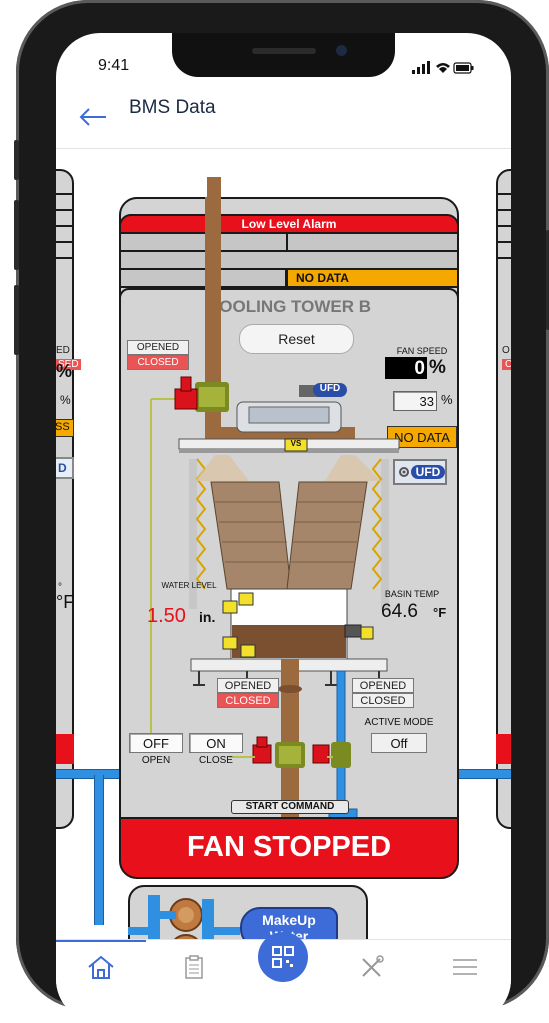 This screenshot has height=1023, width=549. I want to click on start-command-button: START COMMAND, so click(290, 807).